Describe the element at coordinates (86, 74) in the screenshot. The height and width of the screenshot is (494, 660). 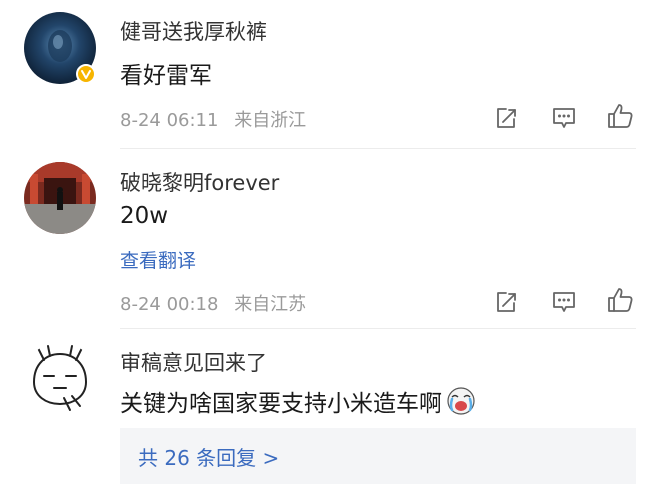
I see `verified-badge-icon` at that location.